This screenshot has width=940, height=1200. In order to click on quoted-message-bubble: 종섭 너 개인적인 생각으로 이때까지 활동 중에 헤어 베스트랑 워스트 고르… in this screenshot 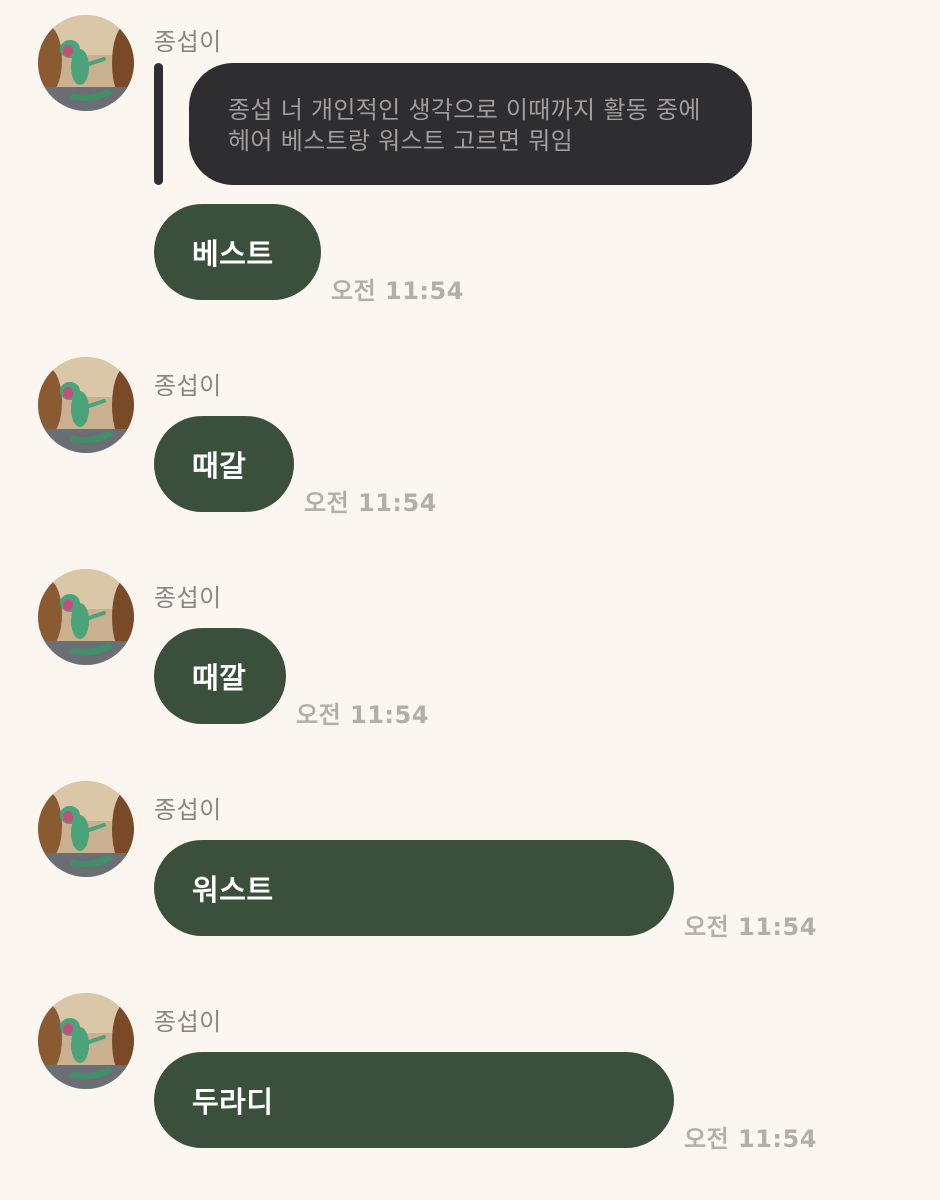, I will do `click(470, 124)`.